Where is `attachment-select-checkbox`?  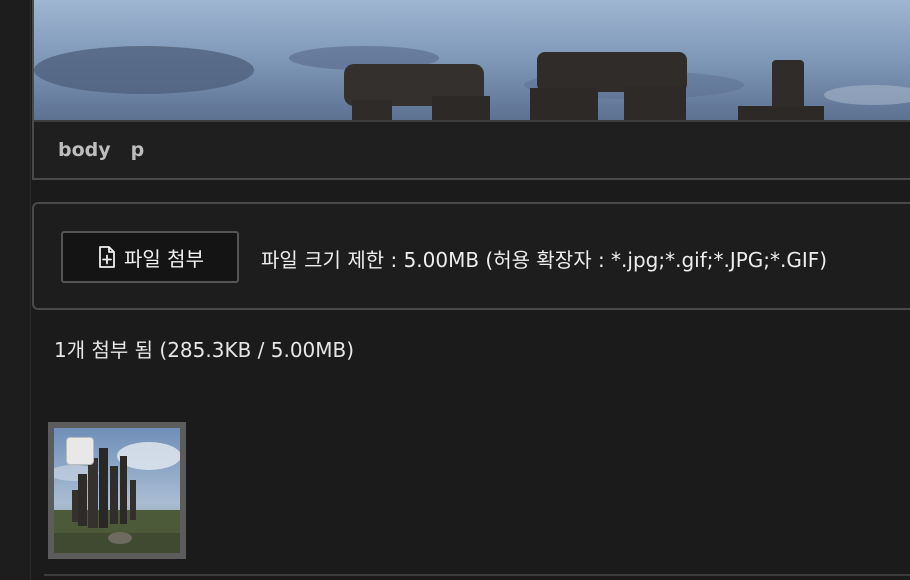
attachment-select-checkbox is located at coordinates (80, 451).